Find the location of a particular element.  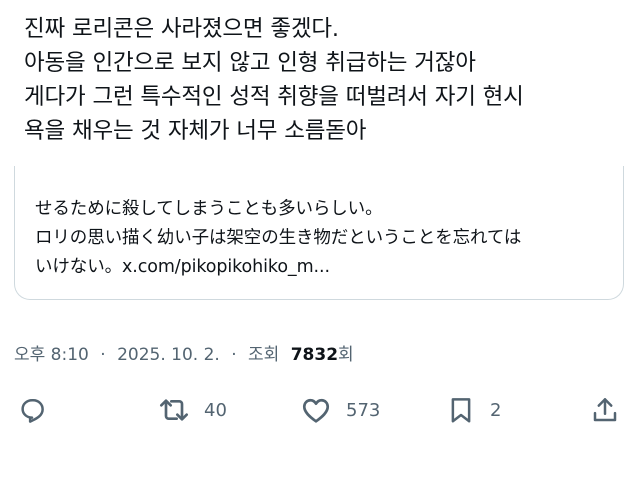

retweet-button: 40 is located at coordinates (192, 410).